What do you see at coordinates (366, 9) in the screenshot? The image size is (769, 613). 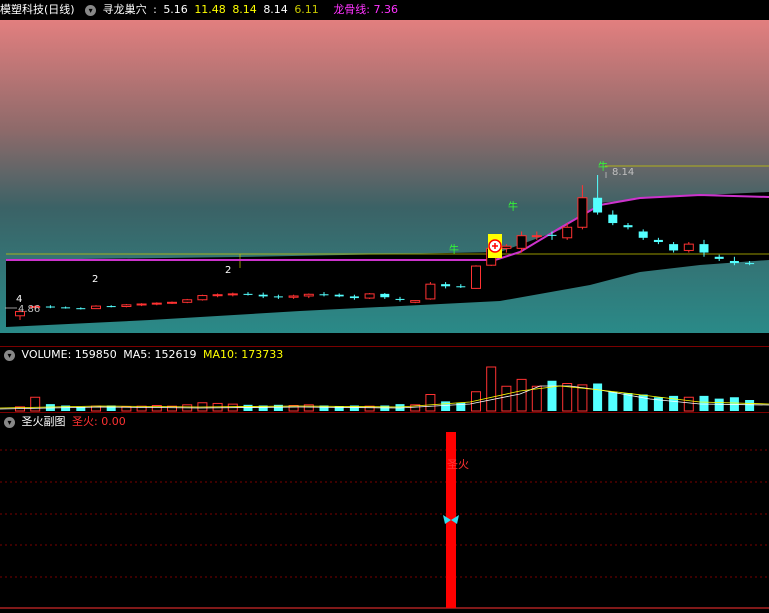 I see `dragon-line-label: 龙骨线: 7.36` at bounding box center [366, 9].